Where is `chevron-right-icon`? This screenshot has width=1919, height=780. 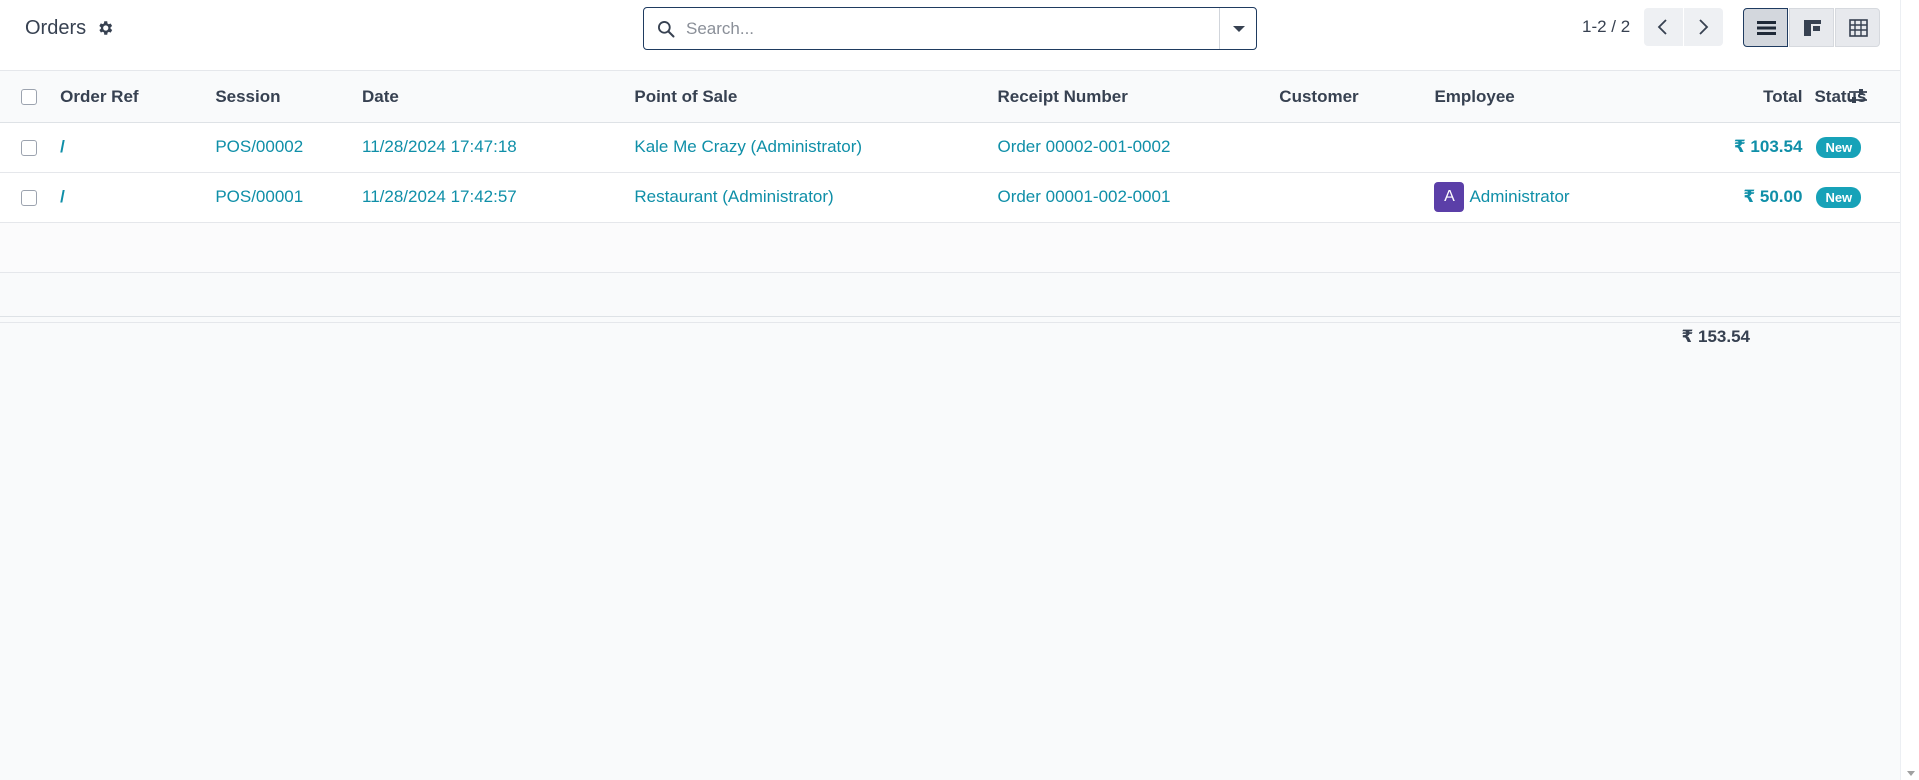 chevron-right-icon is located at coordinates (1704, 27).